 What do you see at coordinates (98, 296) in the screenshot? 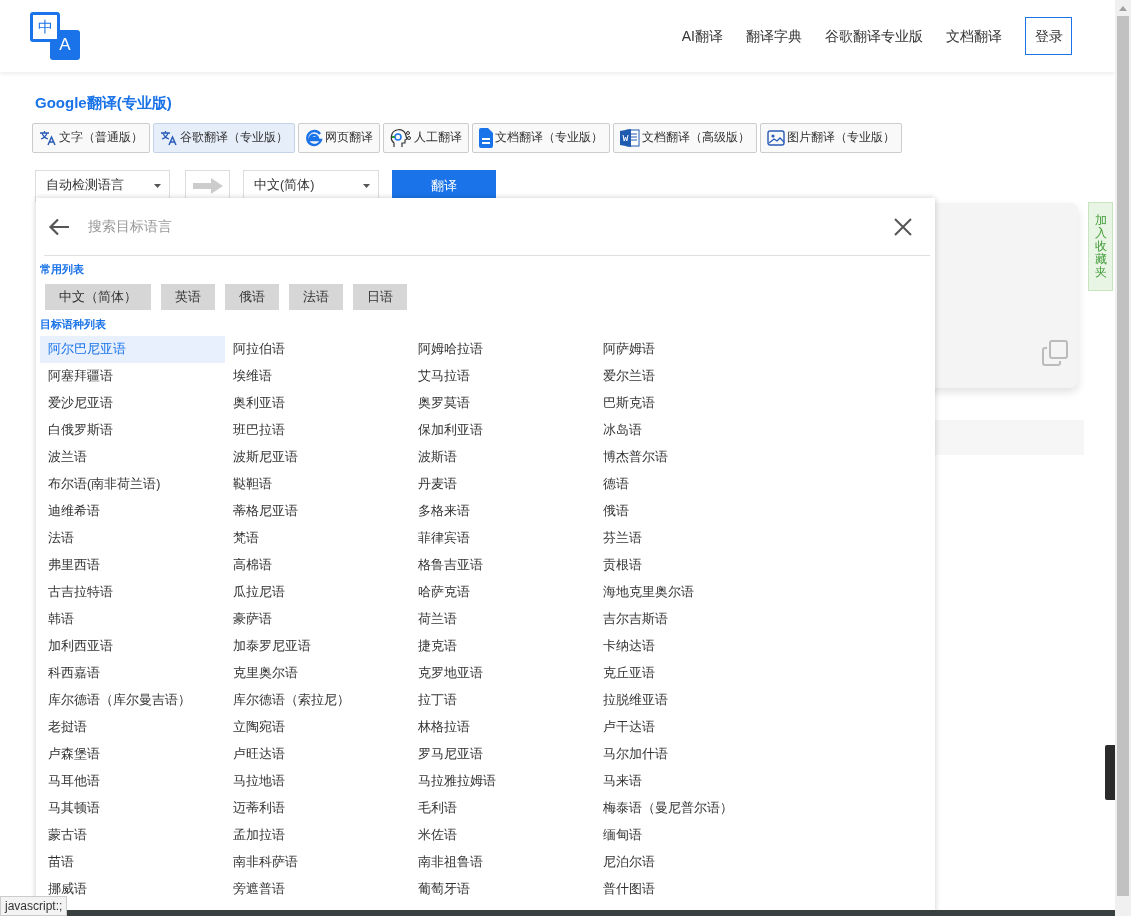
I see `language-chip: 中文（简体）` at bounding box center [98, 296].